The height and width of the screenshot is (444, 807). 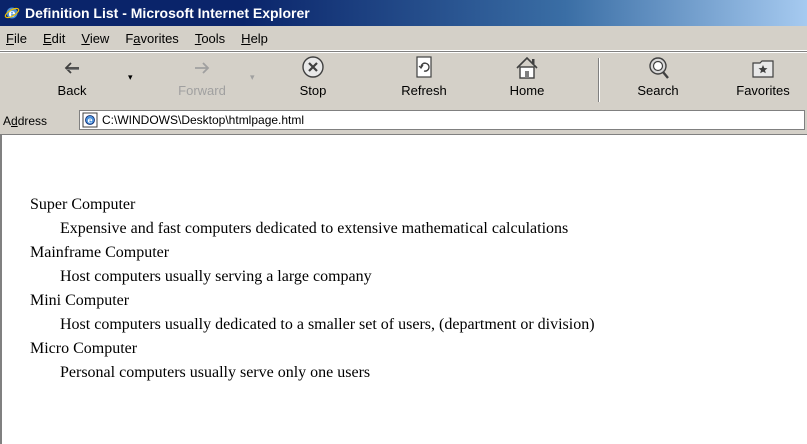 I want to click on favorites-button: Favorites, so click(x=763, y=80).